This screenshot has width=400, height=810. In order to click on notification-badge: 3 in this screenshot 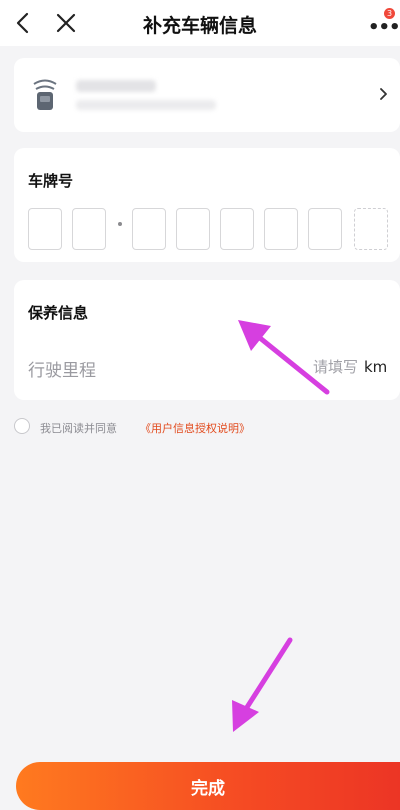, I will do `click(389, 13)`.